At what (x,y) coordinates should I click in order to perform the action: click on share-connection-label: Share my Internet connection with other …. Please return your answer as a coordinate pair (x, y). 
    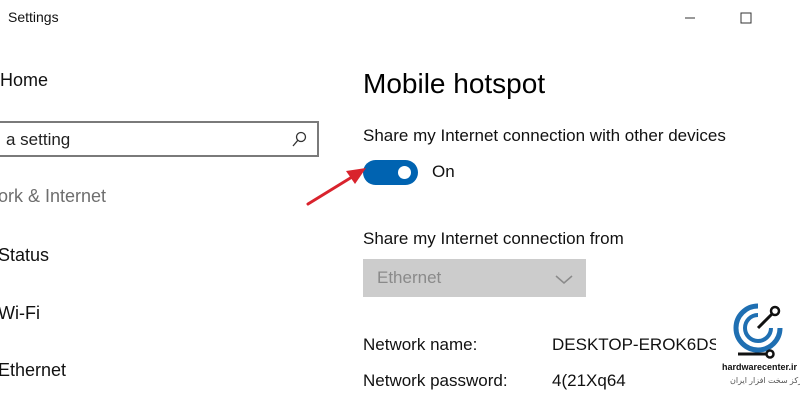
    Looking at the image, I should click on (544, 135).